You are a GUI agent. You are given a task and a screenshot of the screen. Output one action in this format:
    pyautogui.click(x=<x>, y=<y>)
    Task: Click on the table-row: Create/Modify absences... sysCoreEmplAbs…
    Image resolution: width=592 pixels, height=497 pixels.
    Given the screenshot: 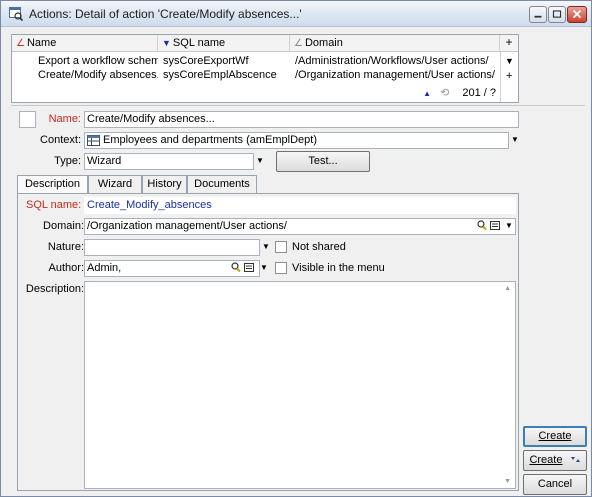 What is the action you would take?
    pyautogui.click(x=256, y=75)
    